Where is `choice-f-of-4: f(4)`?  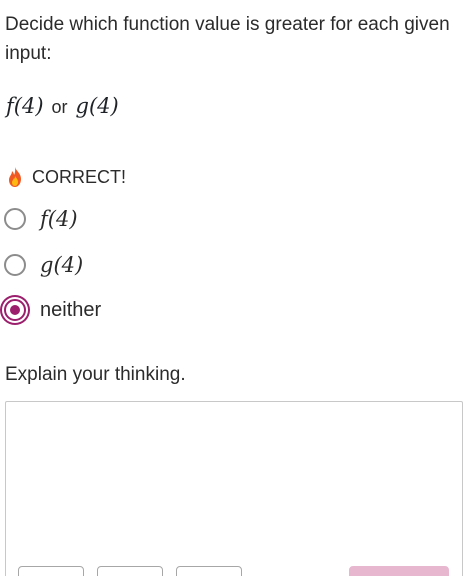
choice-f-of-4: f(4) is located at coordinates (41, 219).